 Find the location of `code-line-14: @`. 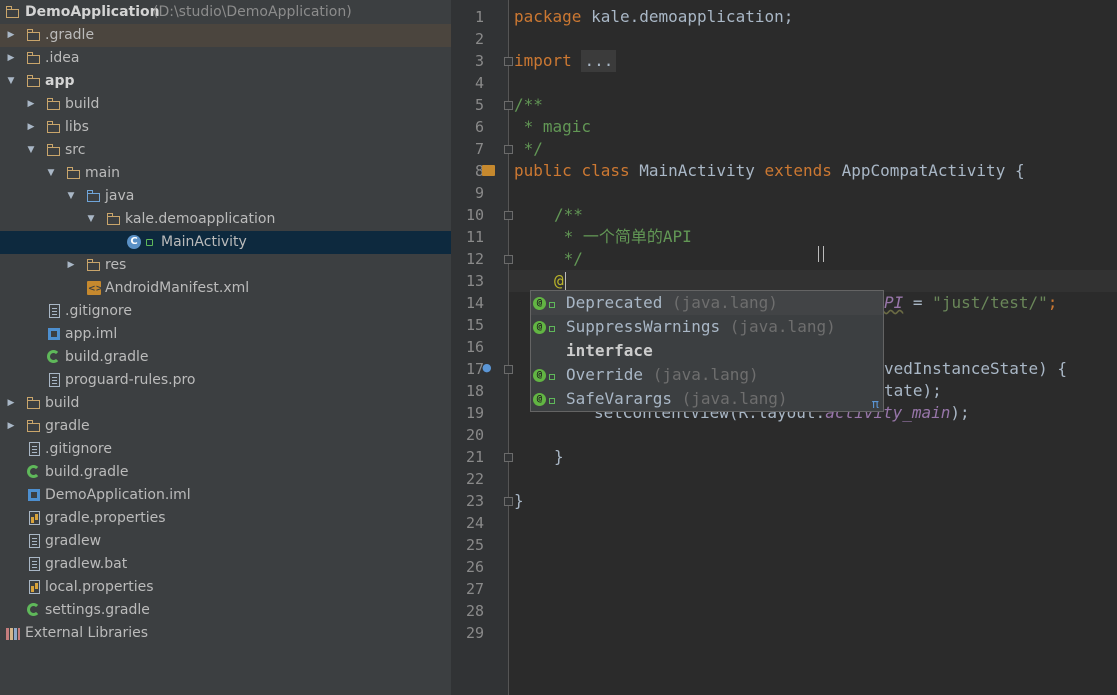

code-line-14: @ is located at coordinates (559, 280).